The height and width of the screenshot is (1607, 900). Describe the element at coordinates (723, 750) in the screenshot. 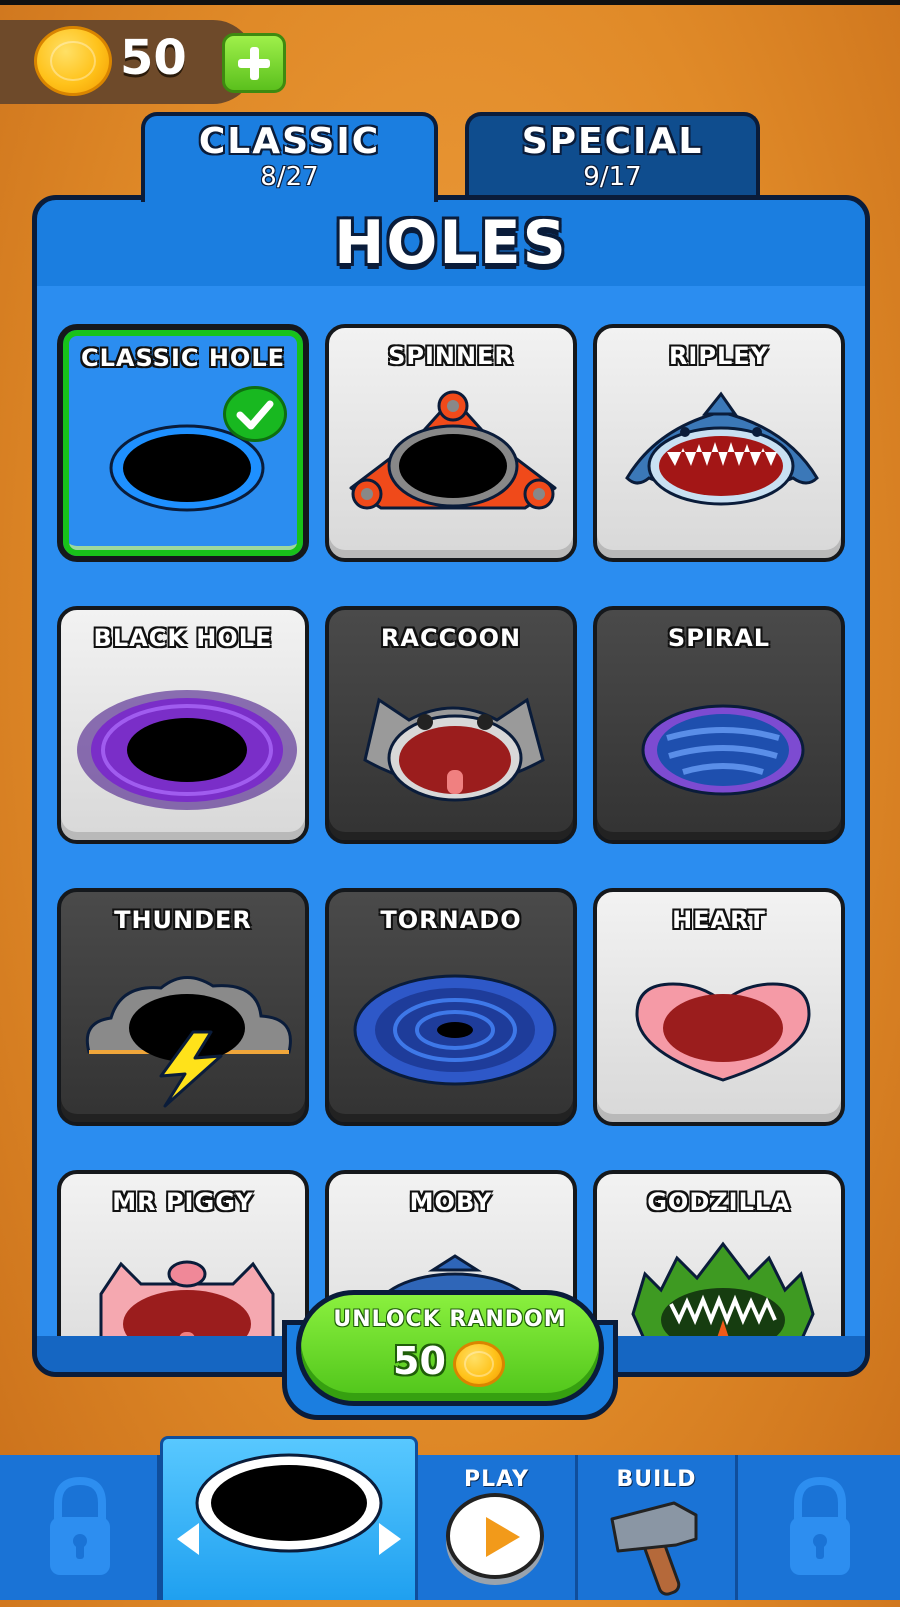

I see `spiral-hole-icon` at that location.